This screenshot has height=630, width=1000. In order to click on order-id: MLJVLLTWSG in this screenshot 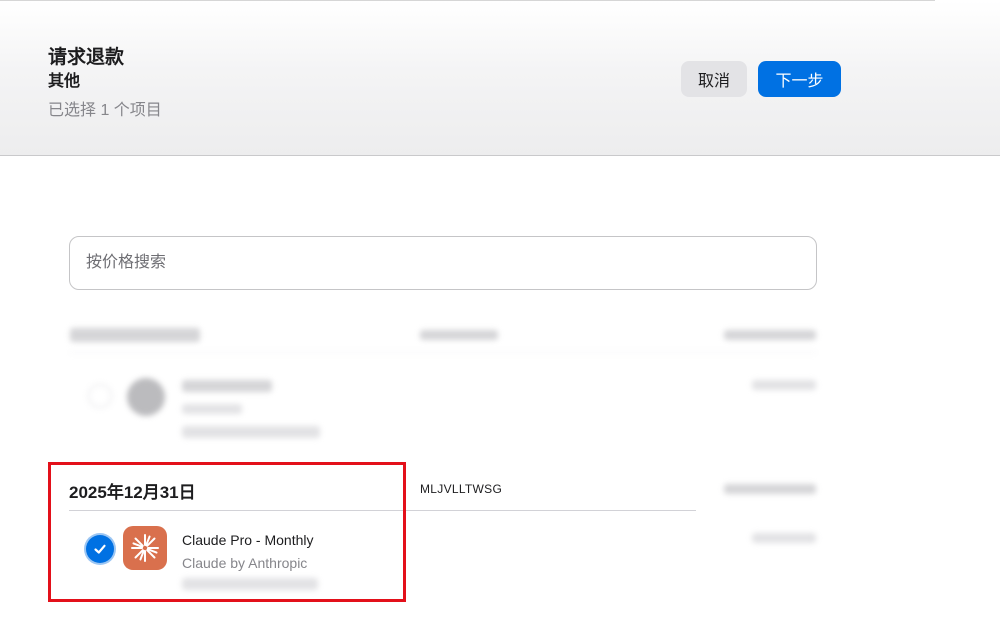, I will do `click(461, 489)`.